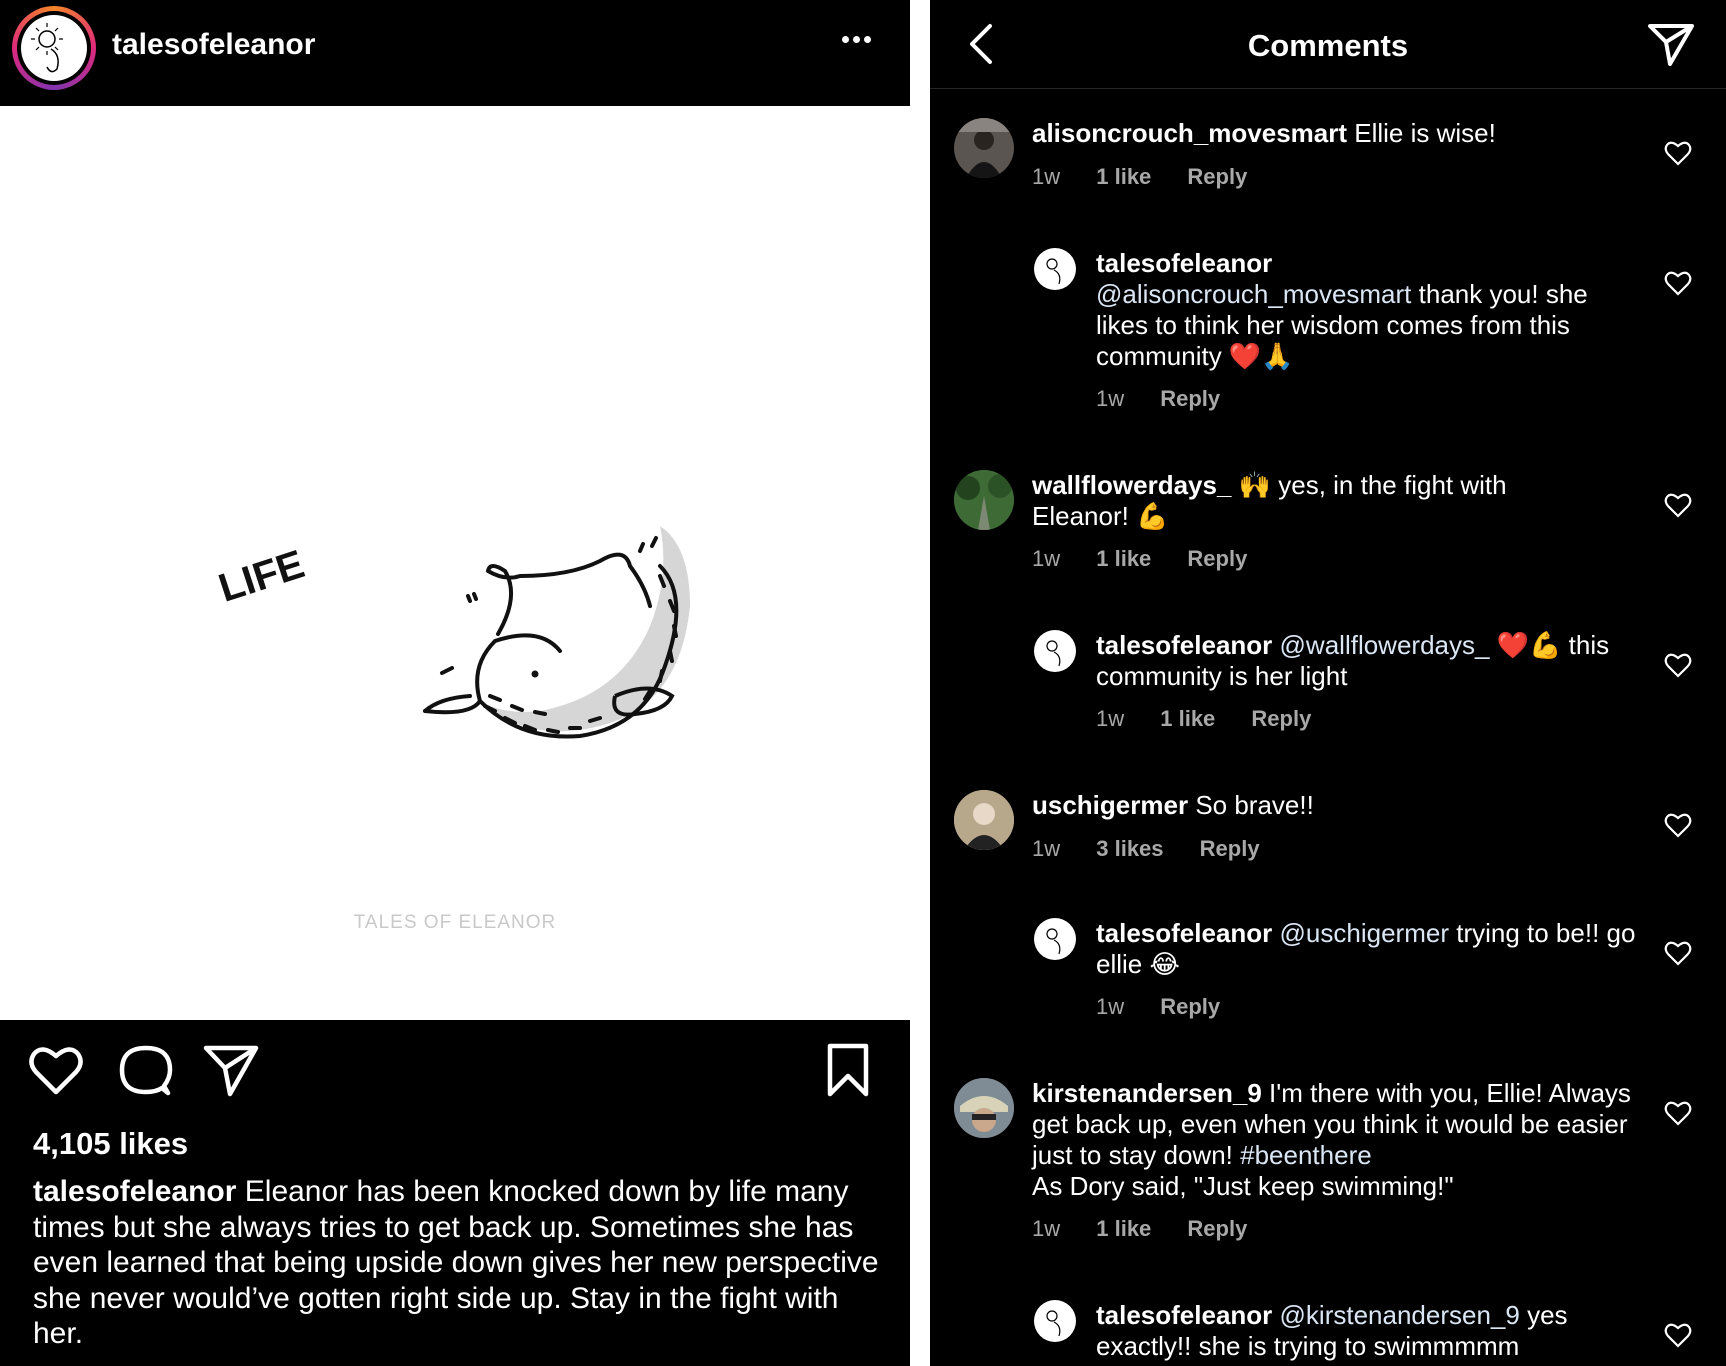  I want to click on post-username: talesofeleanor, so click(213, 45).